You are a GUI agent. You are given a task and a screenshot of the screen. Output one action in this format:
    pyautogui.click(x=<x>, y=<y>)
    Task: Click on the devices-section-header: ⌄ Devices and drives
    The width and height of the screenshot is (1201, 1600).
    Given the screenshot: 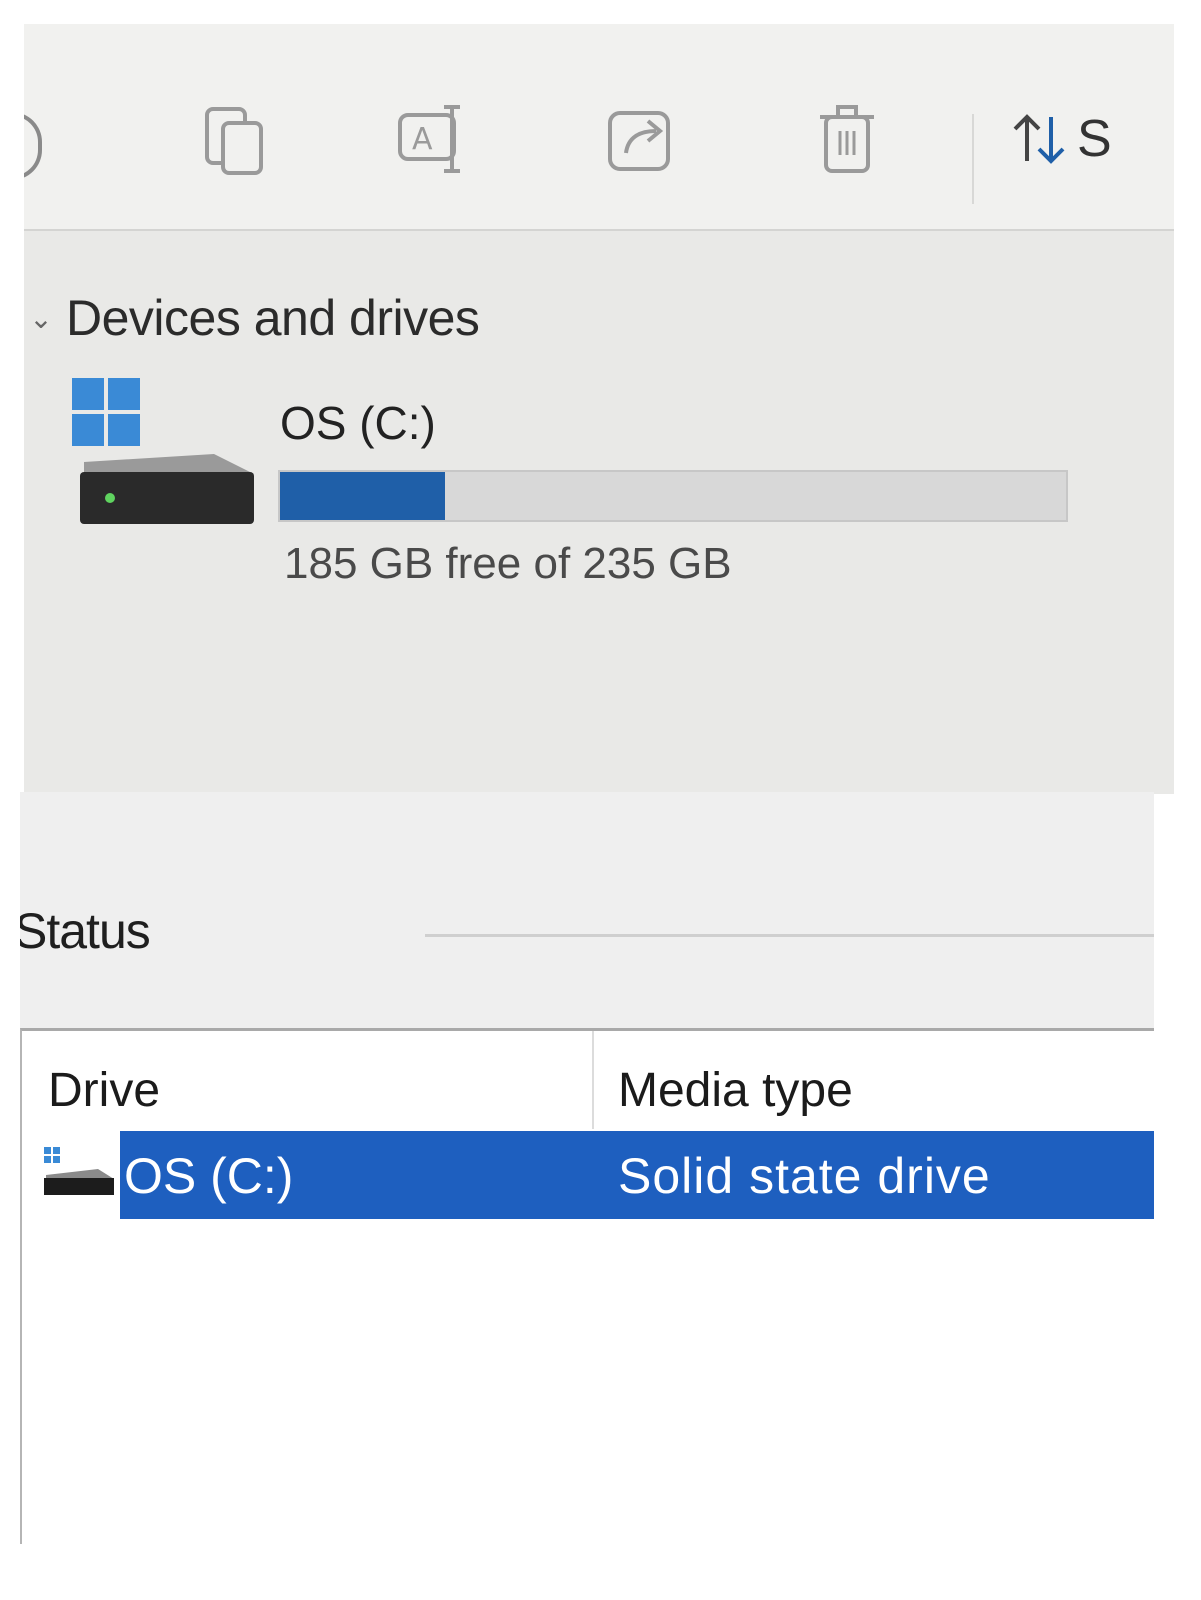 What is the action you would take?
    pyautogui.click(x=252, y=318)
    